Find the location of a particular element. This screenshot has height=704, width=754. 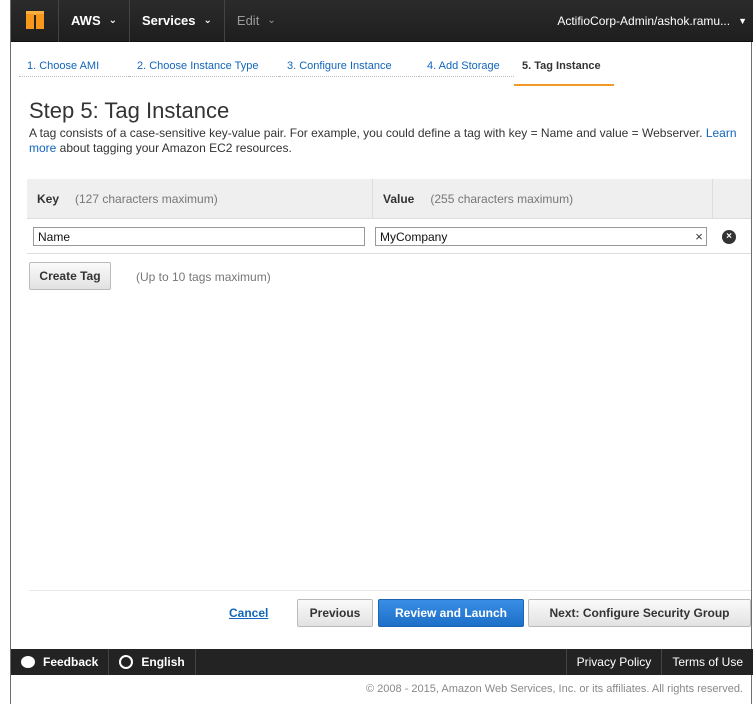

feedback-label: Feedback is located at coordinates (71, 662).